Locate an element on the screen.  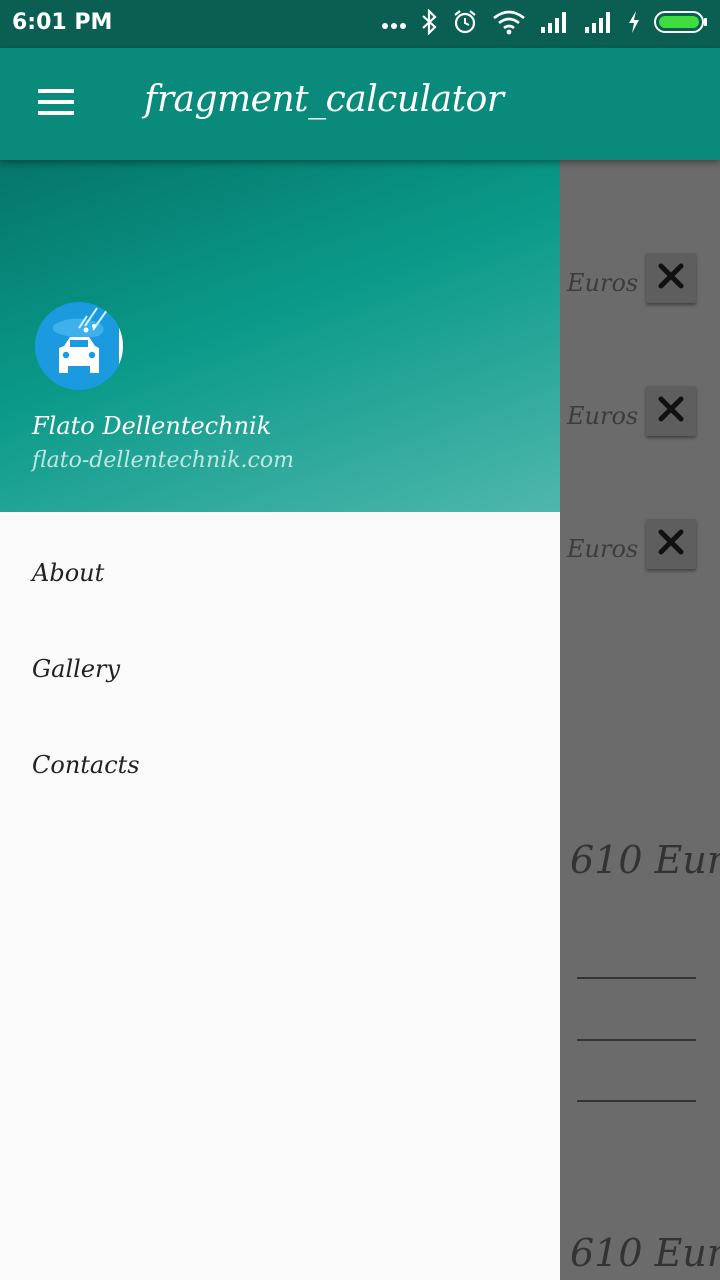
drawer-item-gallery: Gallery is located at coordinates (280, 673).